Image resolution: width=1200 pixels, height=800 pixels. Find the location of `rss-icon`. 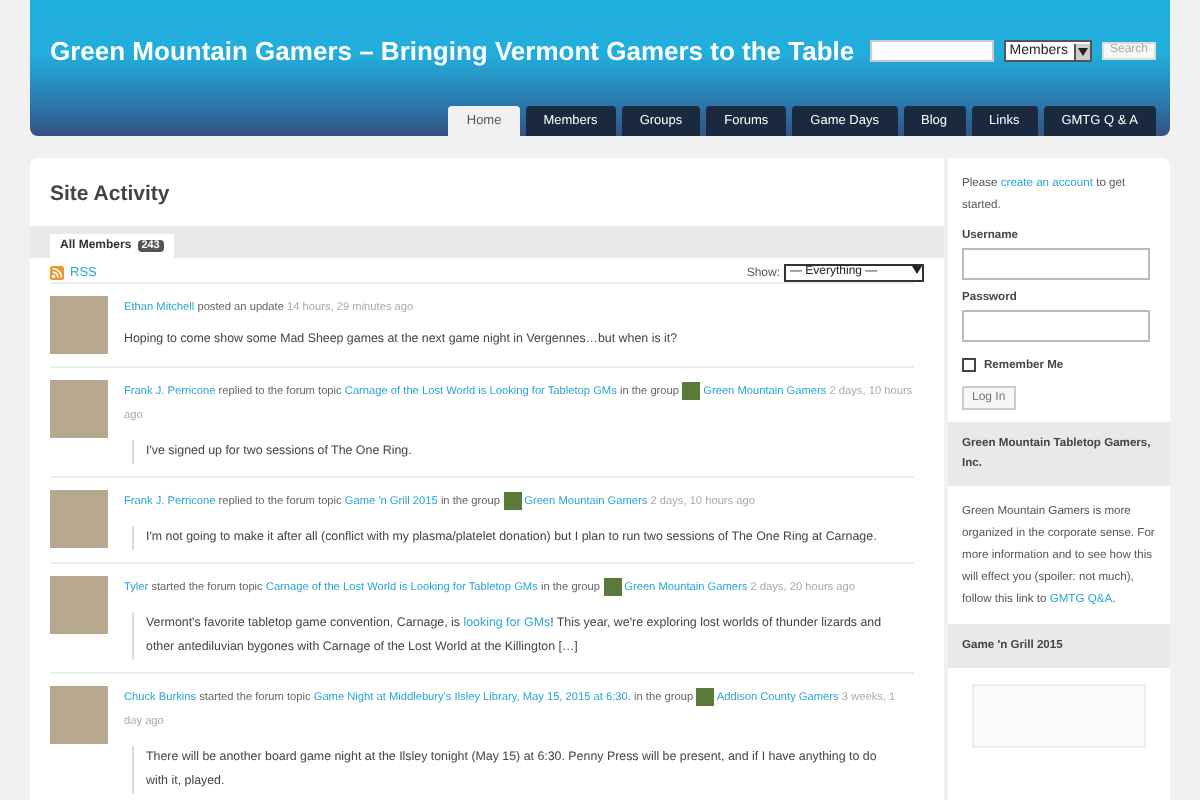

rss-icon is located at coordinates (57, 273).